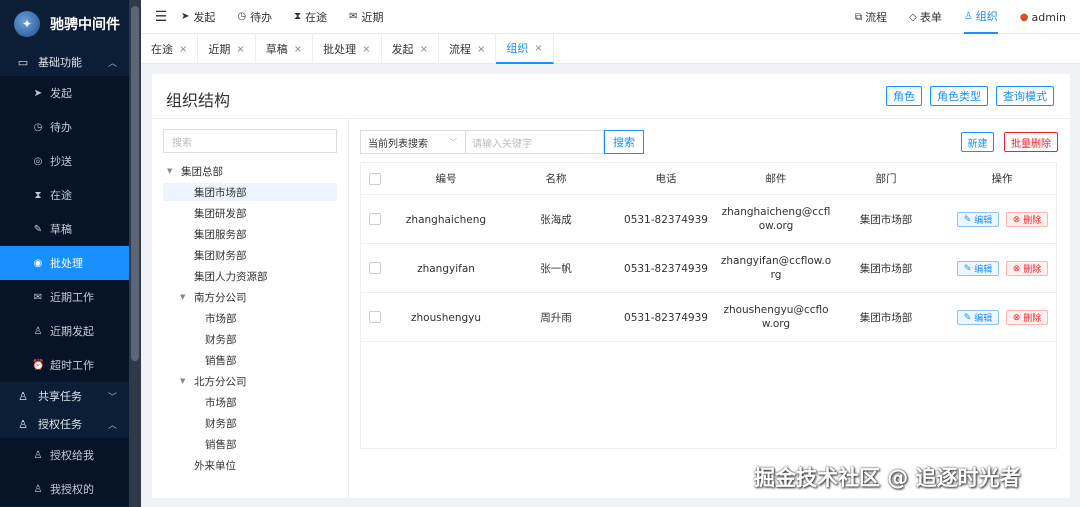  I want to click on tab-batch: 批处理 ×, so click(347, 49).